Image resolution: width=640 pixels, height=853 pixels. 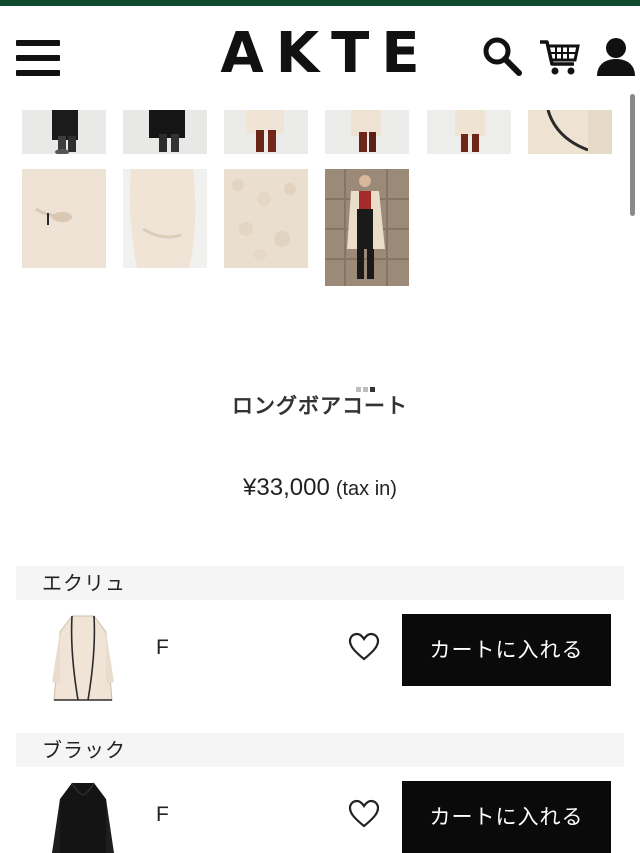 What do you see at coordinates (616, 56) in the screenshot?
I see `user-icon` at bounding box center [616, 56].